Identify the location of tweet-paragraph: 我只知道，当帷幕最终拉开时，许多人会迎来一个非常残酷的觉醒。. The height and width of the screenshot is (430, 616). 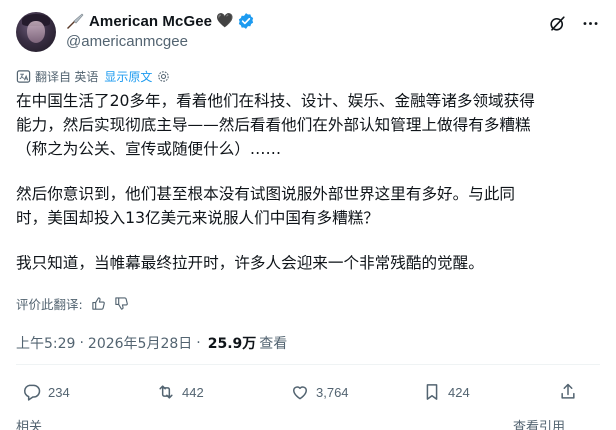
(250, 263).